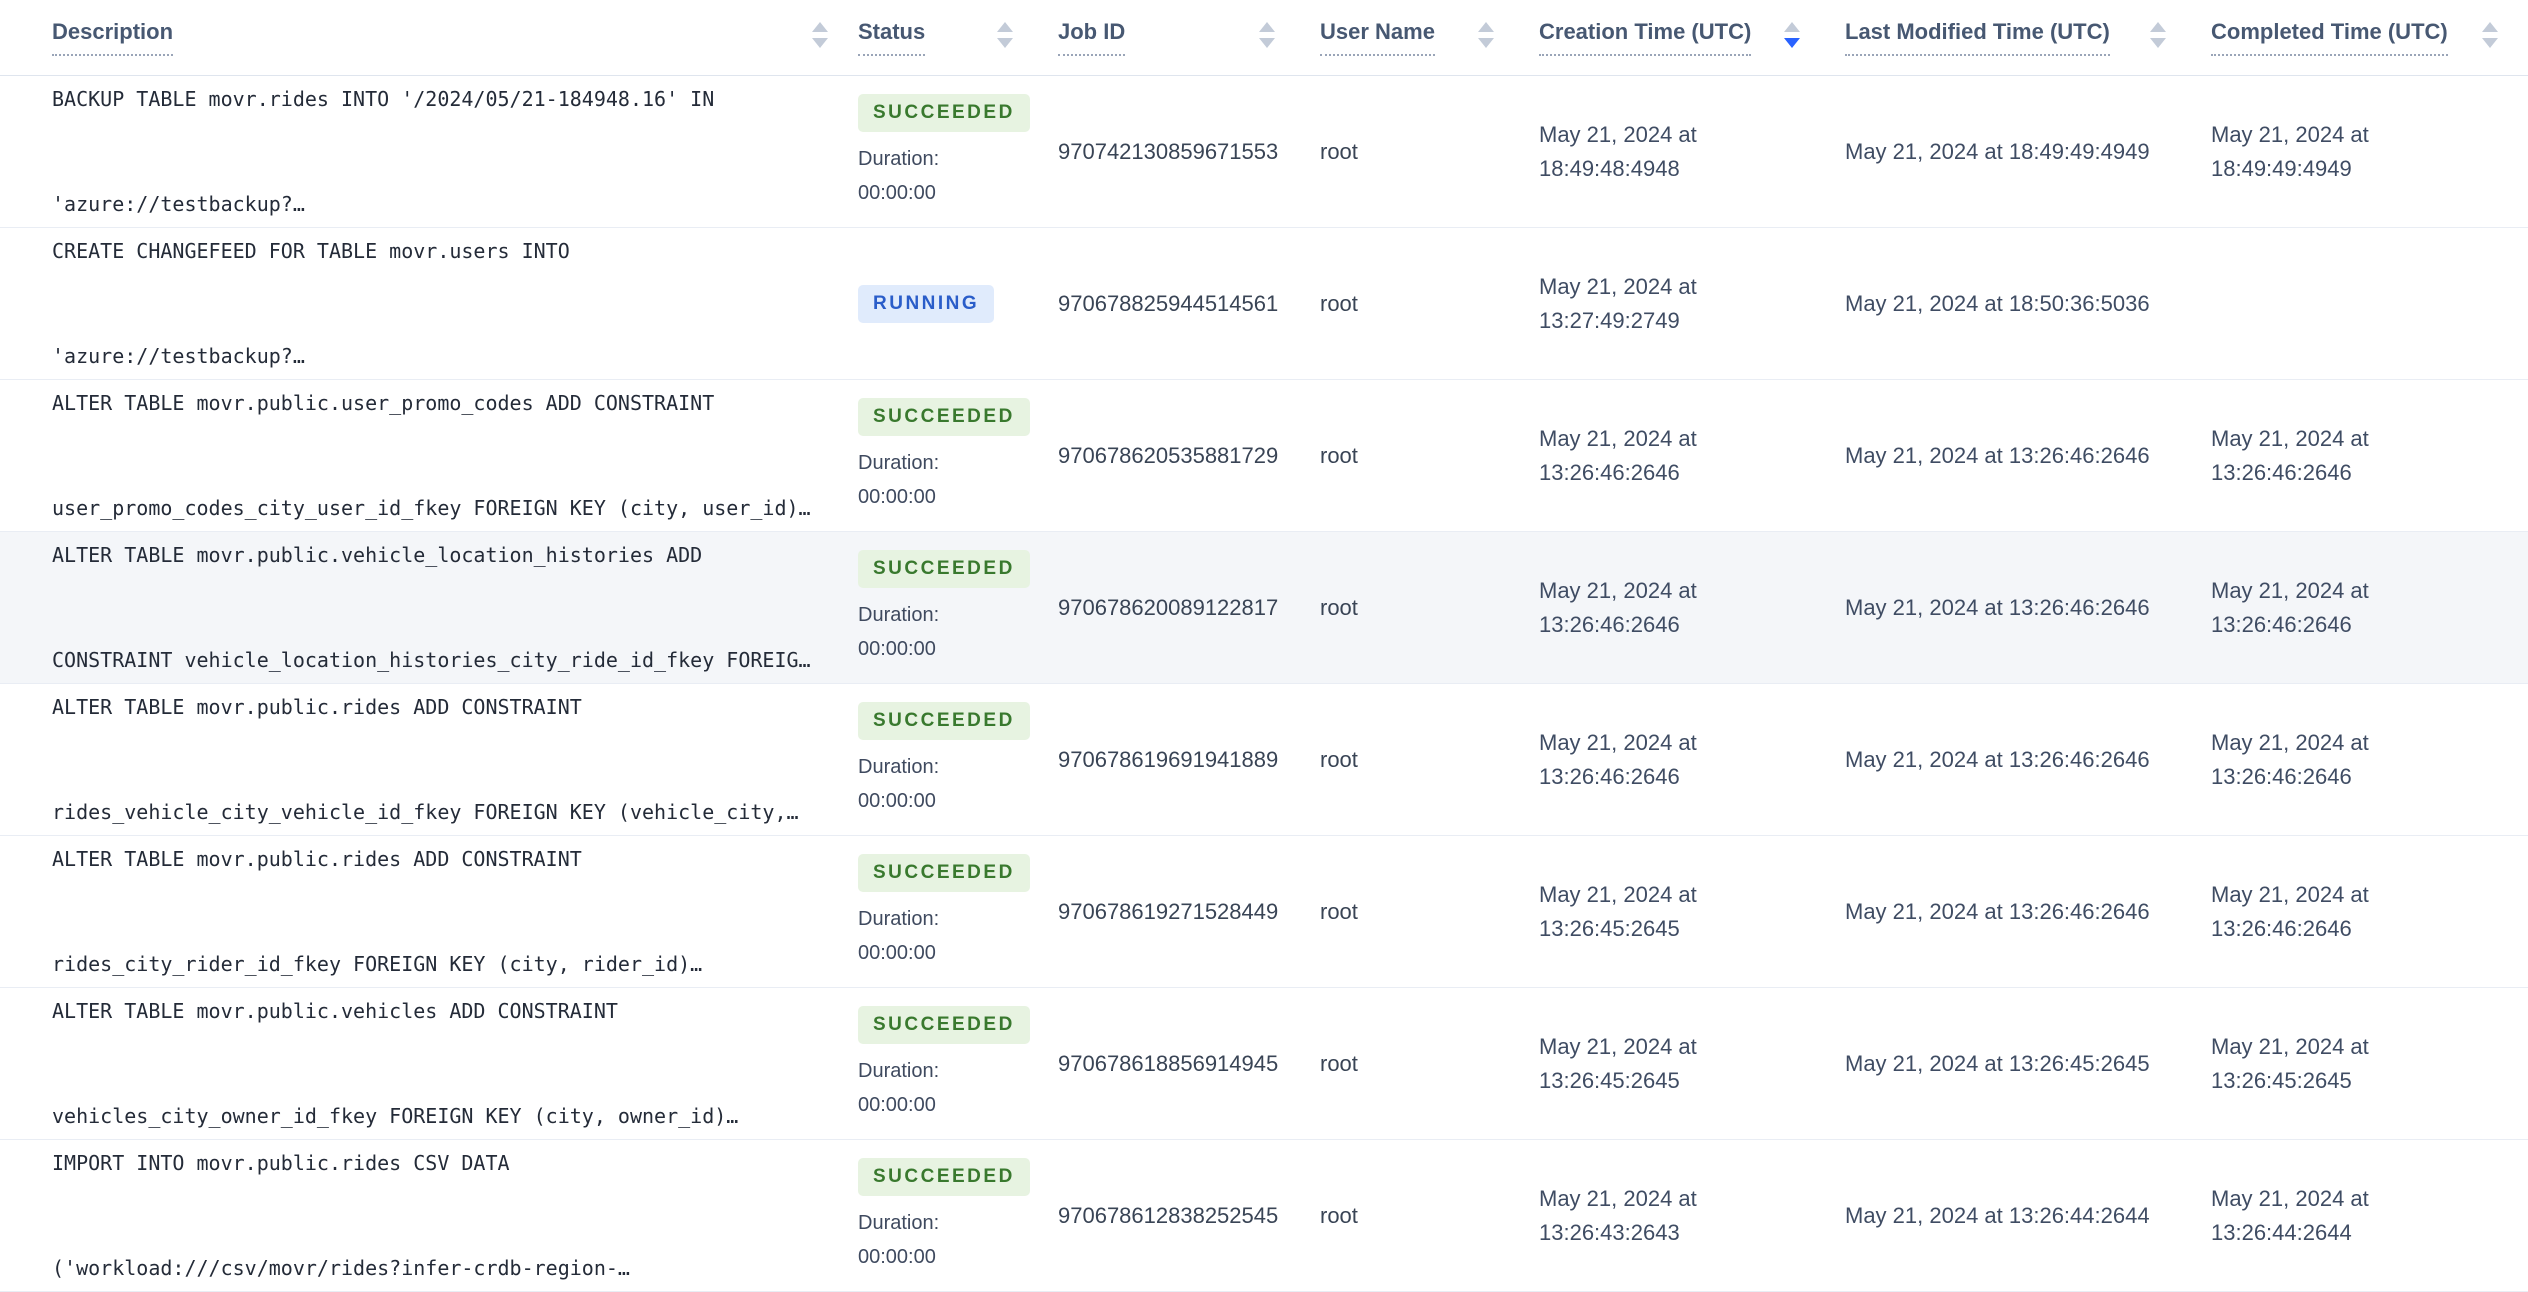 Image resolution: width=2528 pixels, height=1292 pixels. What do you see at coordinates (958, 303) in the screenshot?
I see `status-cell: RUNNING` at bounding box center [958, 303].